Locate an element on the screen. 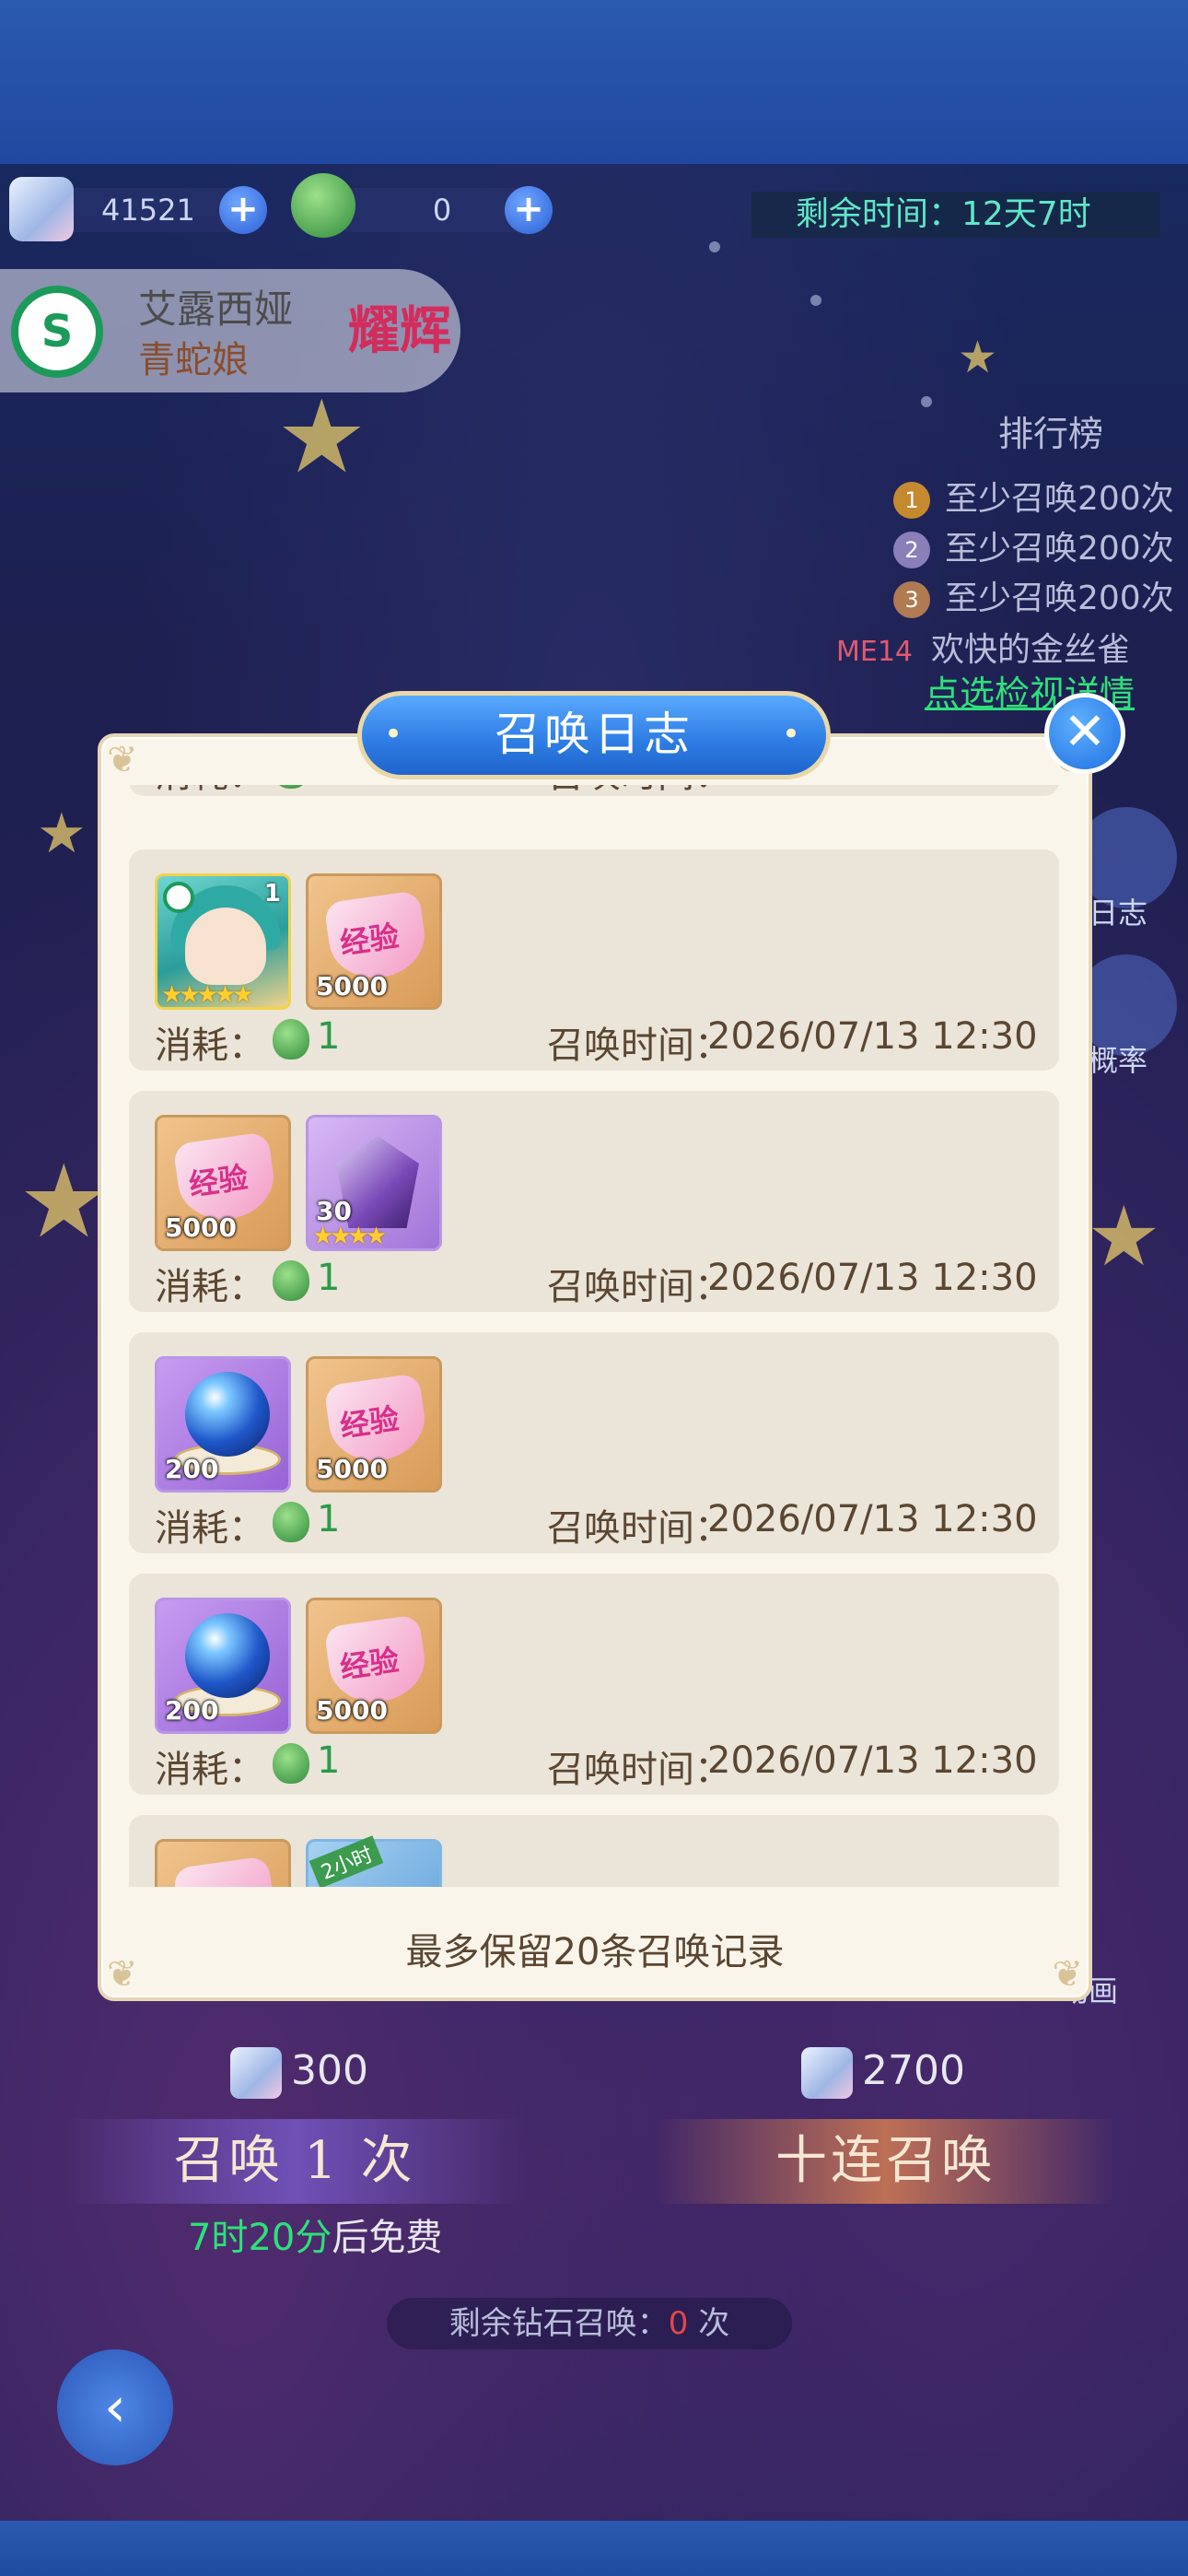 Image resolution: width=1188 pixels, height=2576 pixels. remaining-suffix: 次 is located at coordinates (714, 2323).